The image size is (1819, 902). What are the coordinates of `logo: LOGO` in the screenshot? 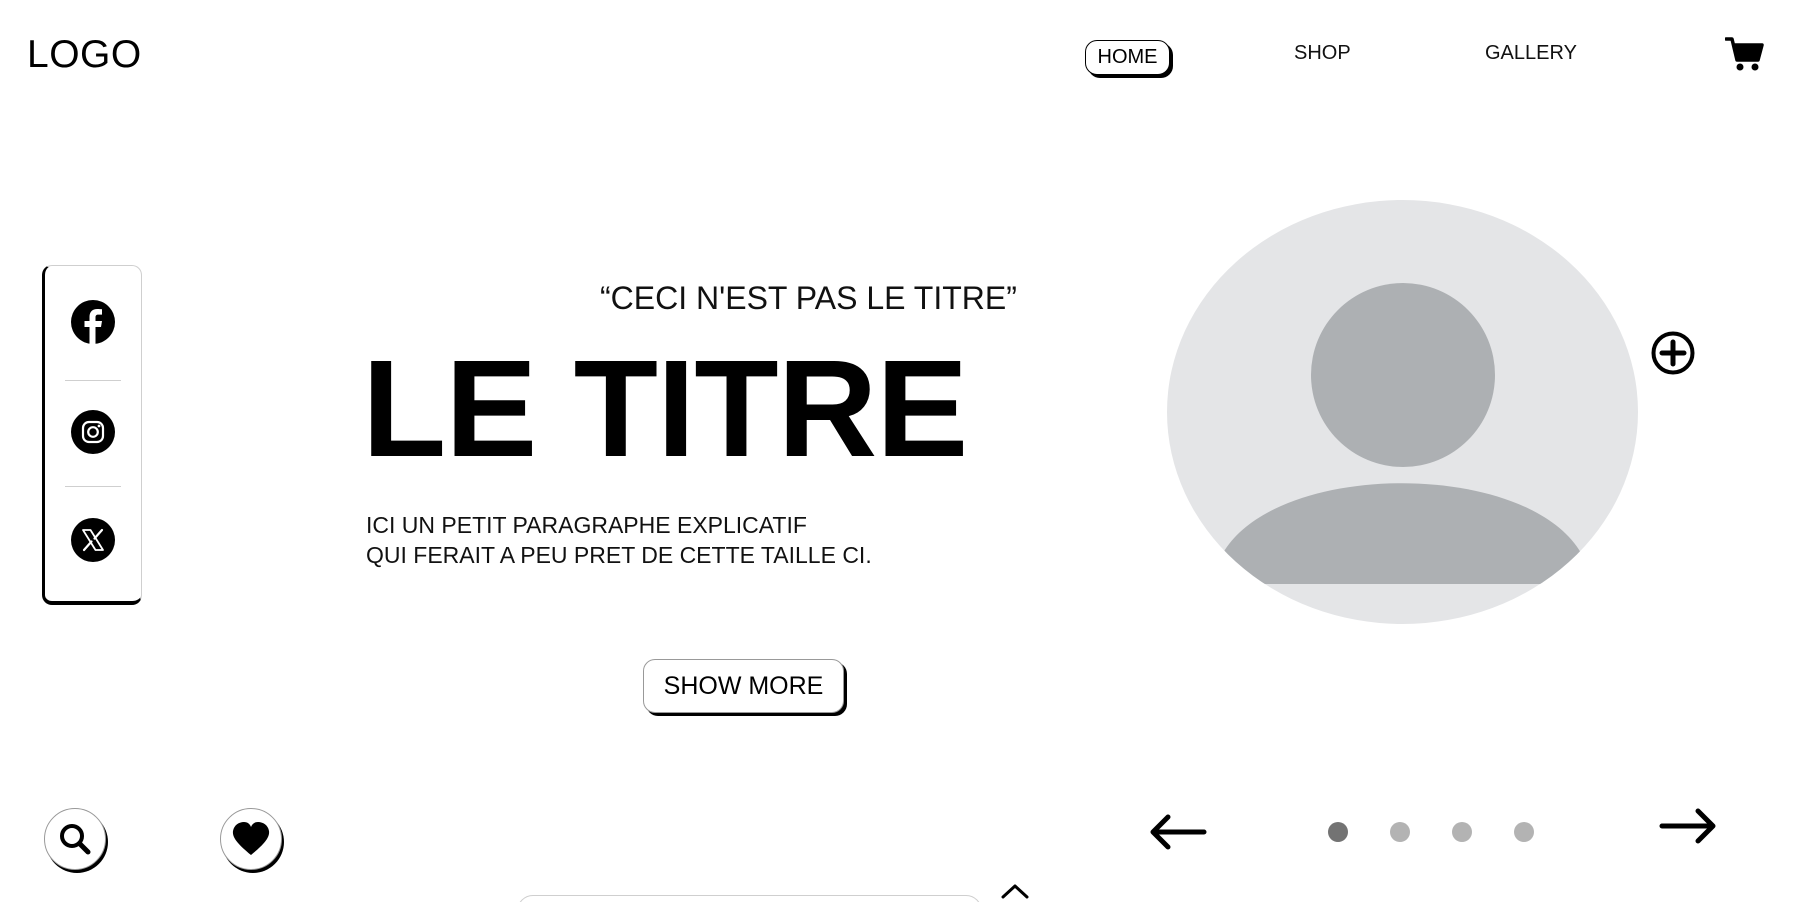 It's located at (84, 55).